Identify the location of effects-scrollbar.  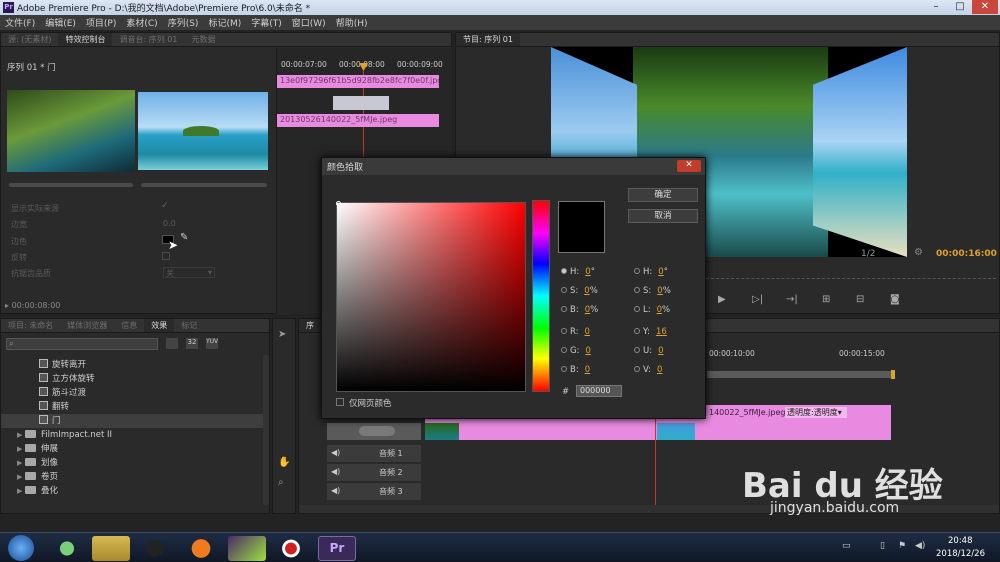
(266, 430).